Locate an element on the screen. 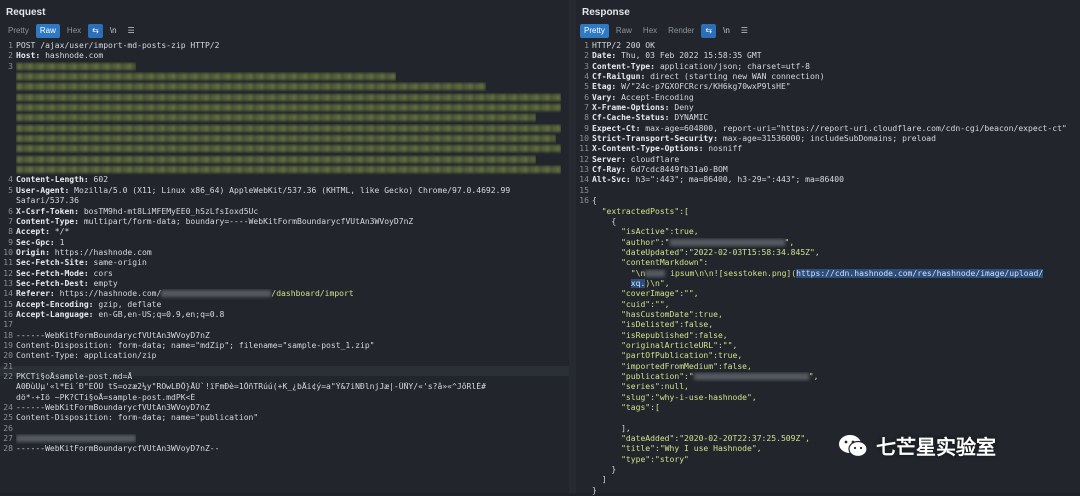 Image resolution: width=1080 pixels, height=496 pixels. line-value: PKCTi§oÅsample-post.md=Å is located at coordinates (74, 376).